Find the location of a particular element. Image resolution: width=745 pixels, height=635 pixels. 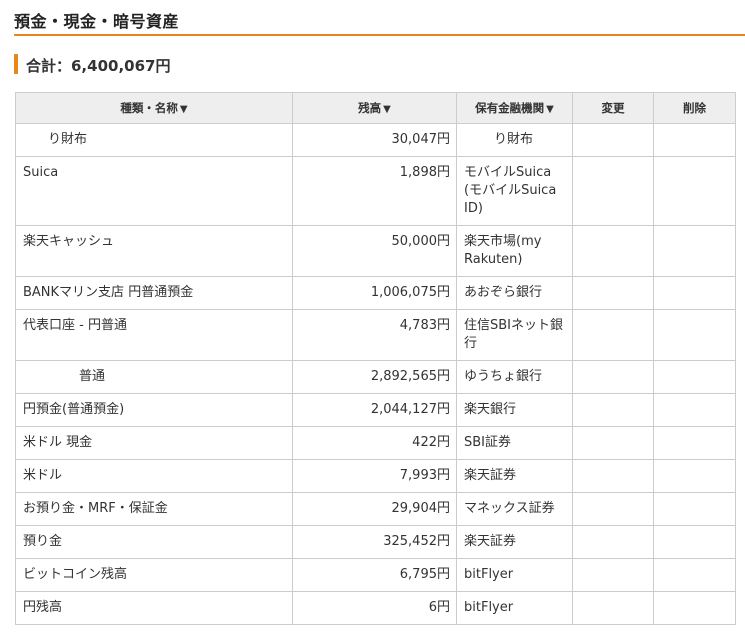

row-balance: 50,000円 is located at coordinates (374, 251).